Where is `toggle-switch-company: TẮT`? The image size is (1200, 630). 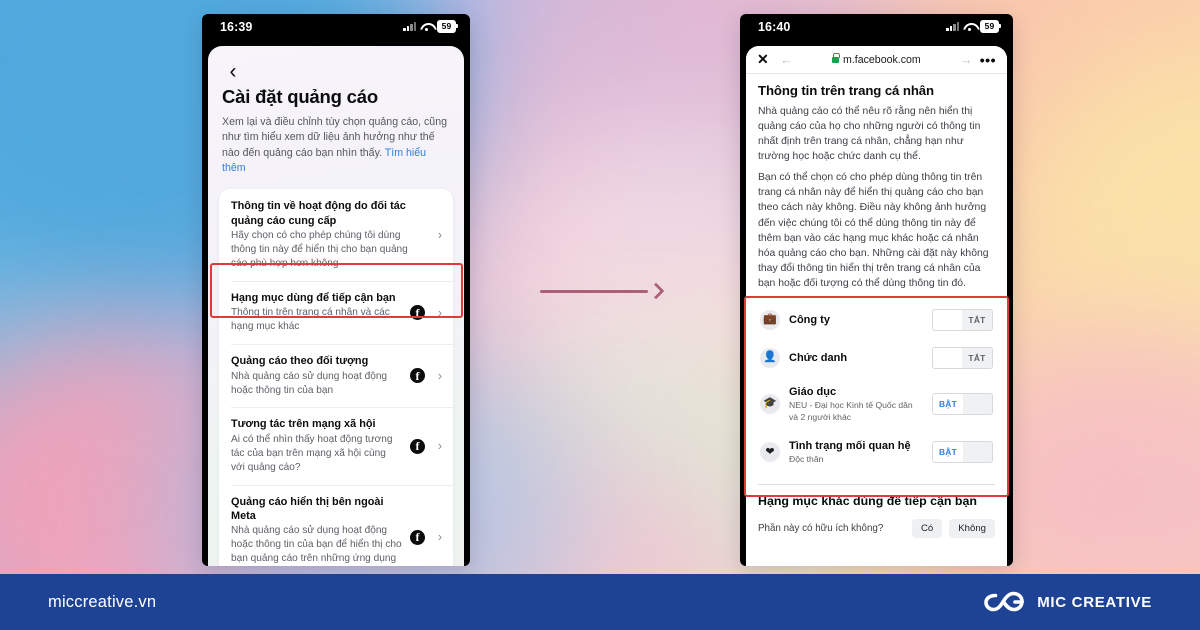 toggle-switch-company: TẮT is located at coordinates (962, 319).